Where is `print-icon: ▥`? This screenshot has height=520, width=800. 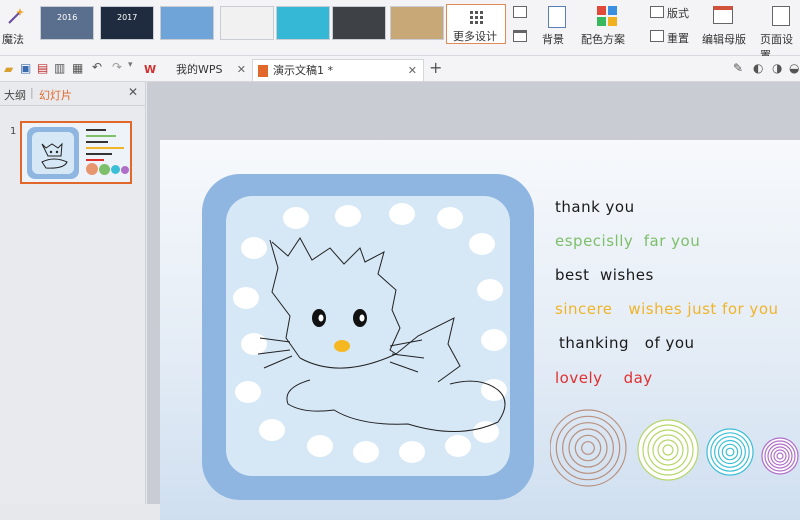
print-icon: ▥ is located at coordinates (59, 68).